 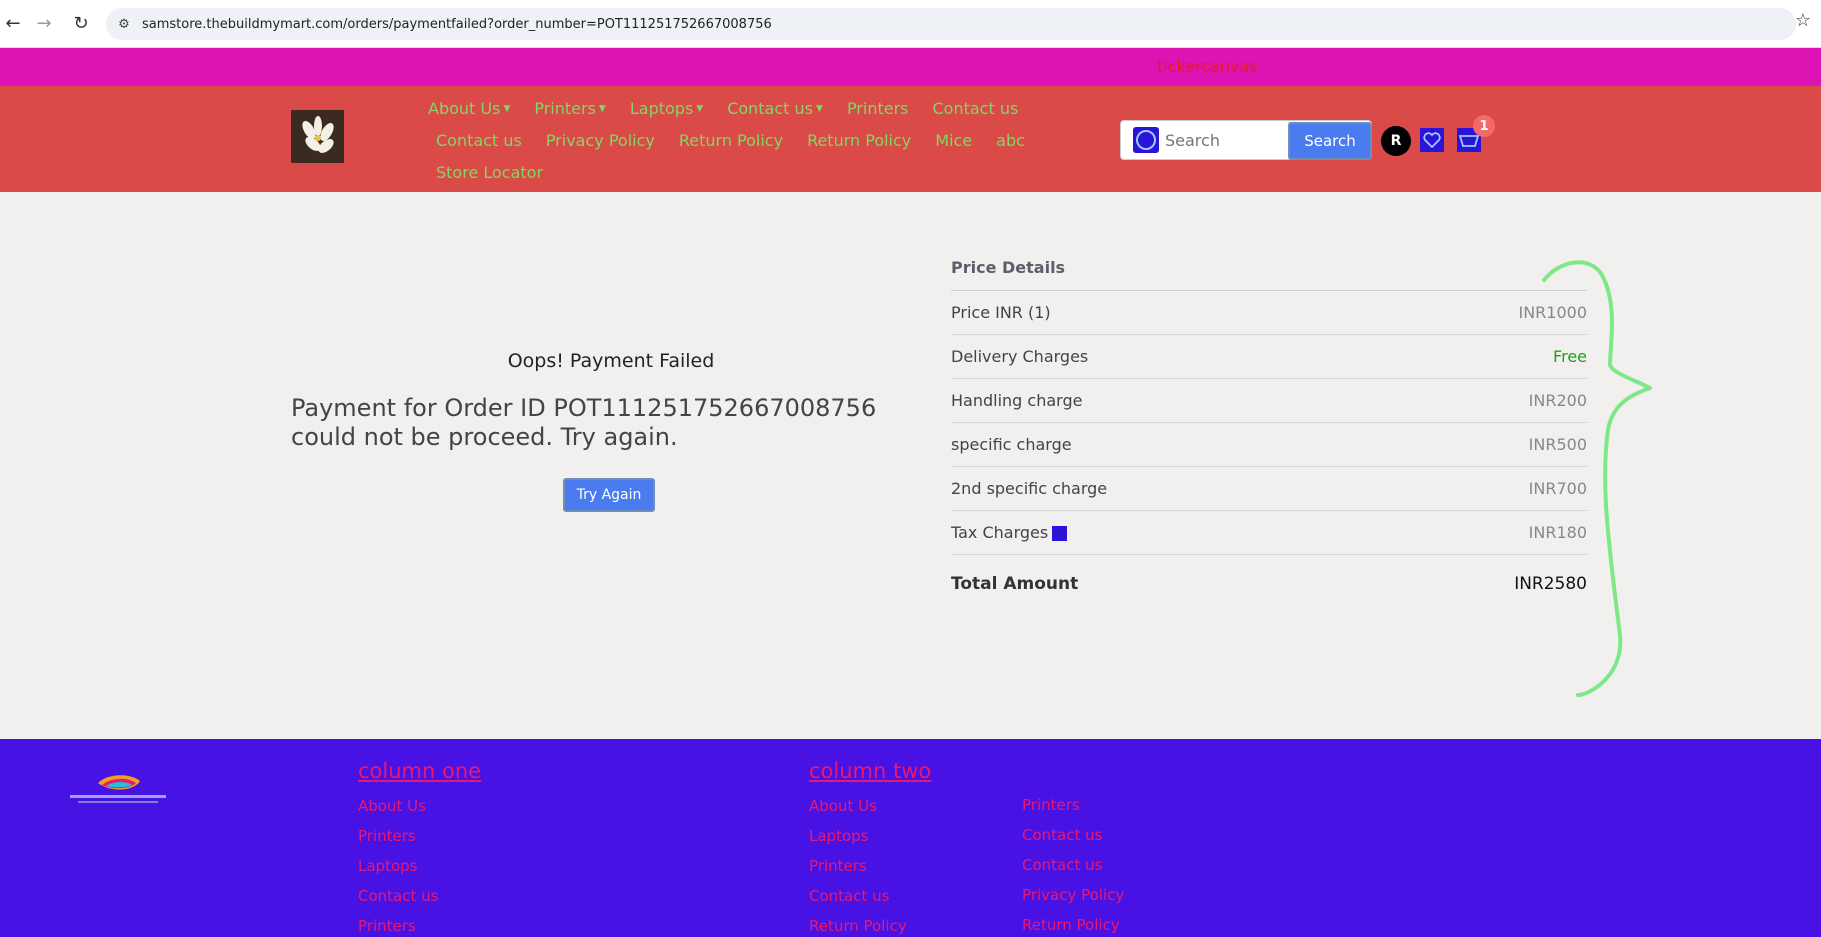 I want to click on menu-printers: Printers ▼, so click(x=569, y=108).